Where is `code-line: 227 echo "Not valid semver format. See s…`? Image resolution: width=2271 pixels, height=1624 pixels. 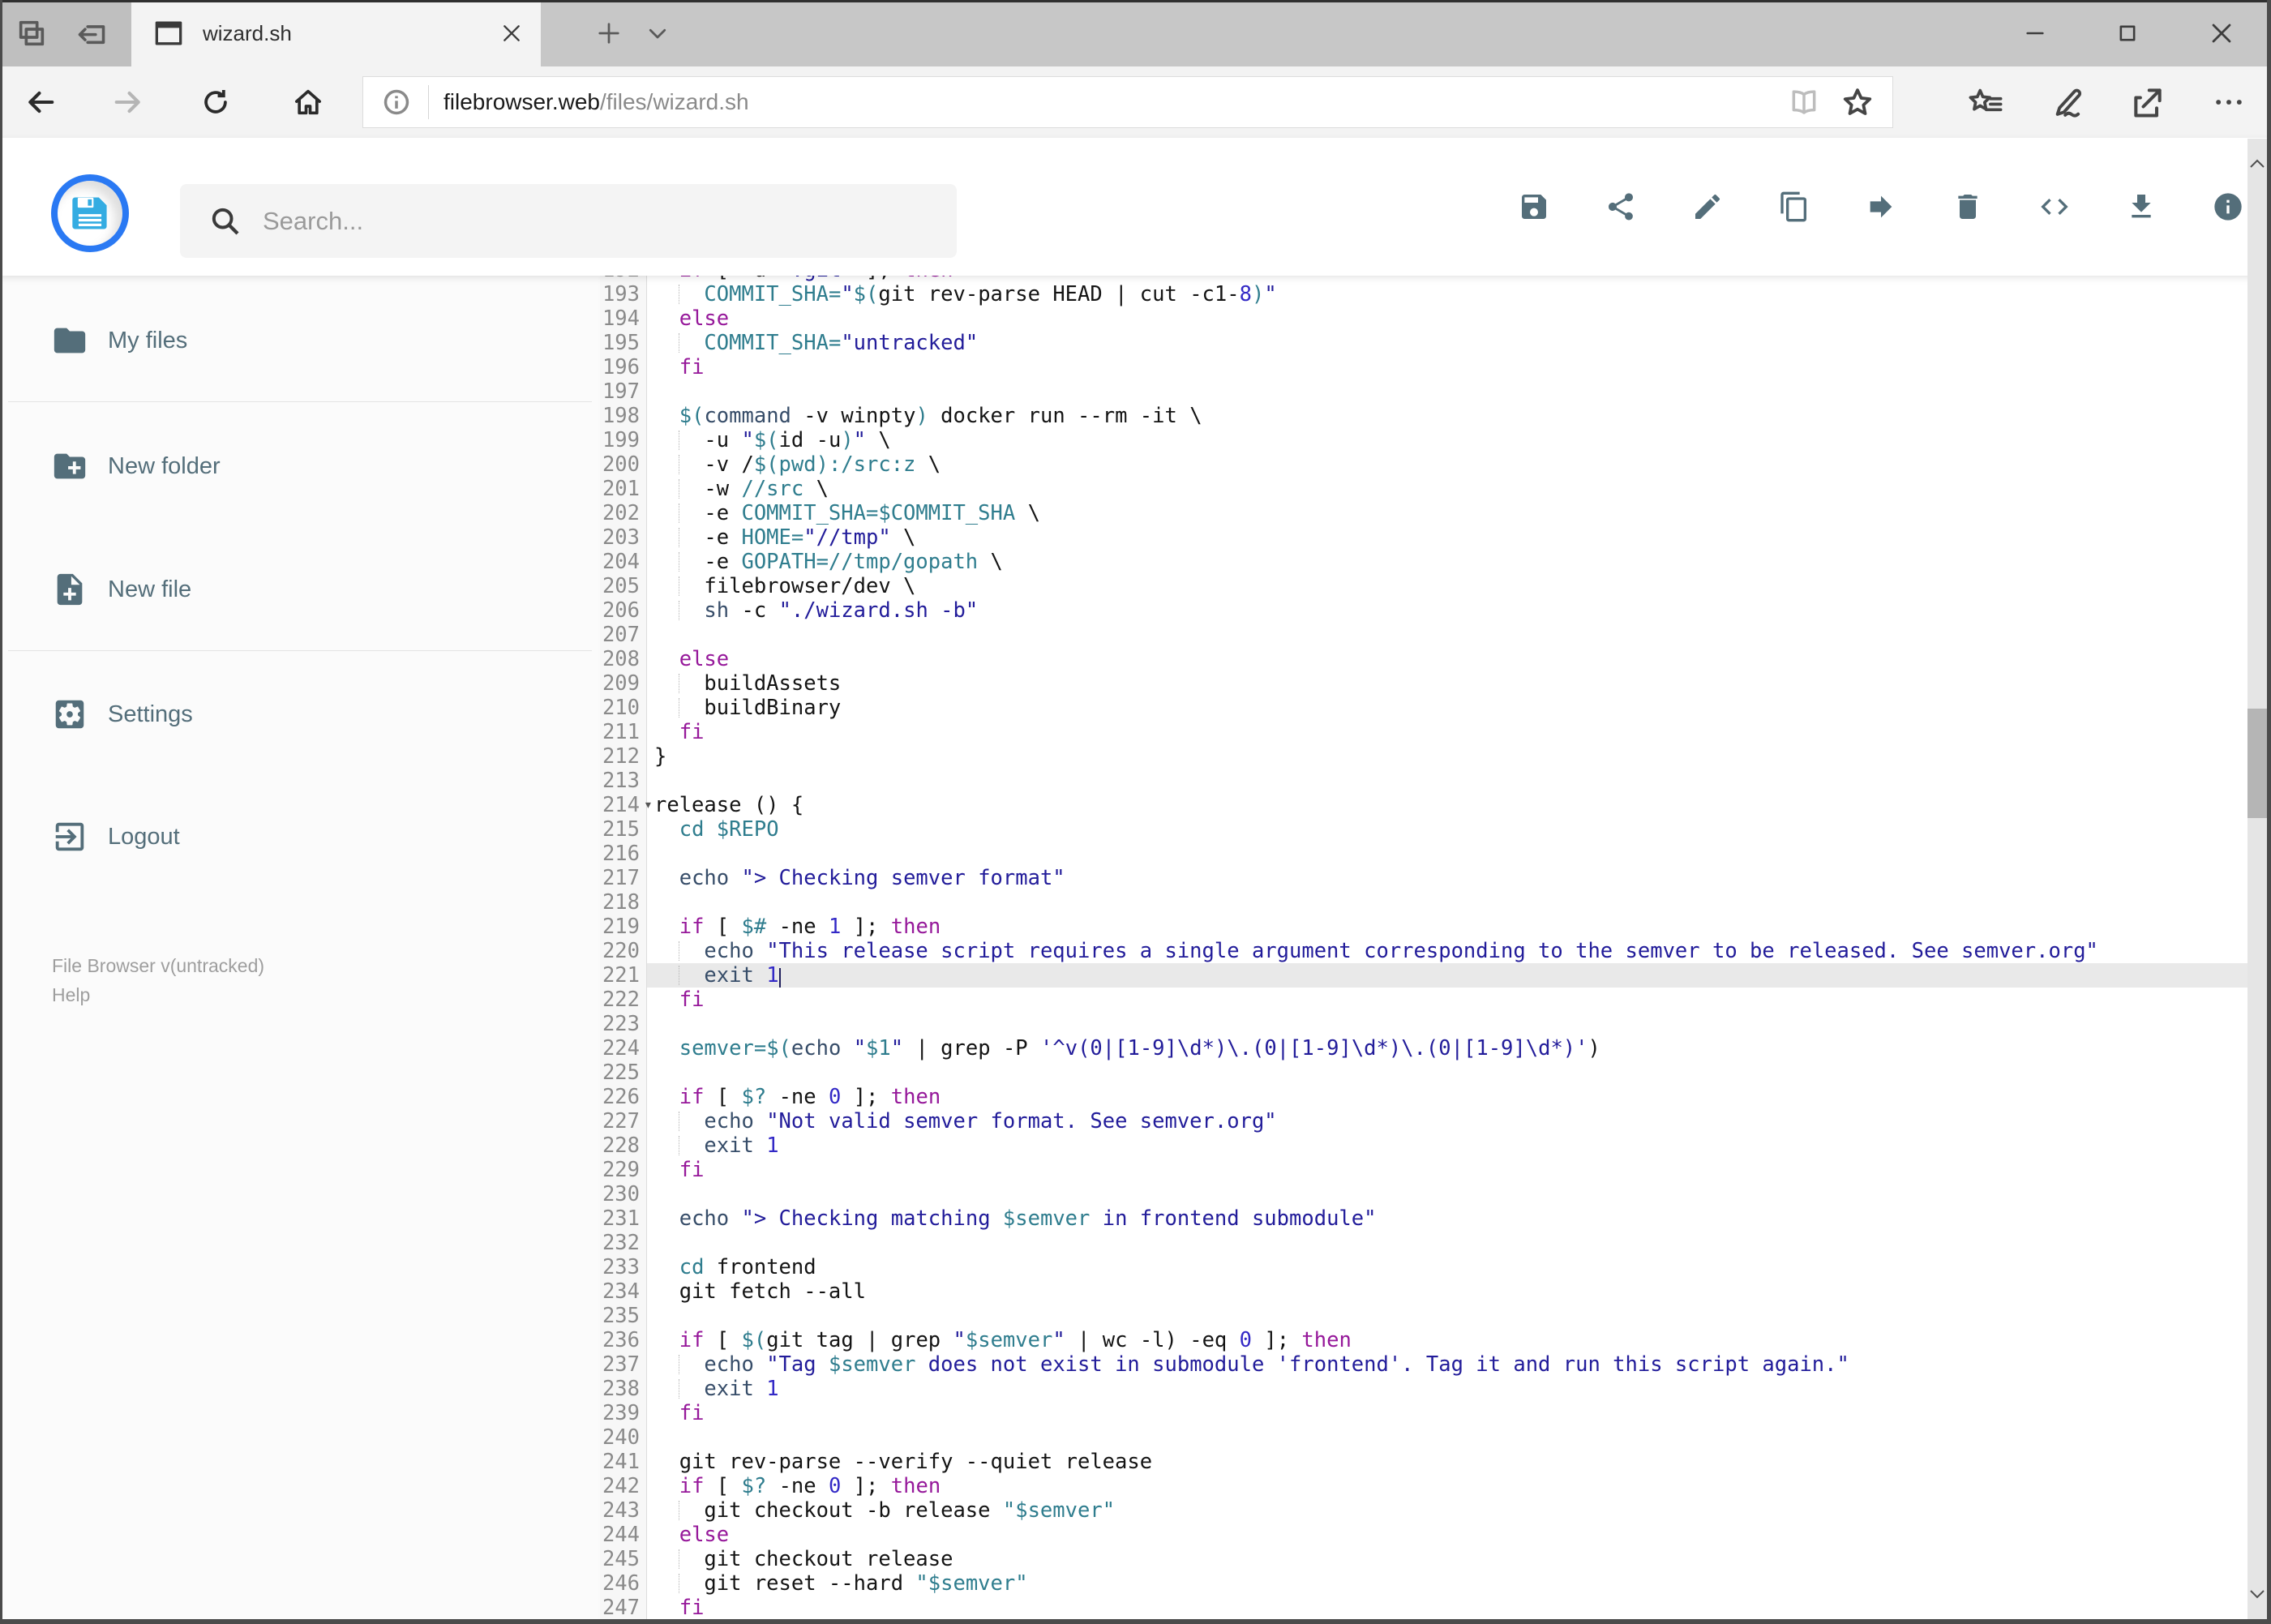
code-line: 227 echo "Not valid semver format. See s… is located at coordinates (1423, 1121).